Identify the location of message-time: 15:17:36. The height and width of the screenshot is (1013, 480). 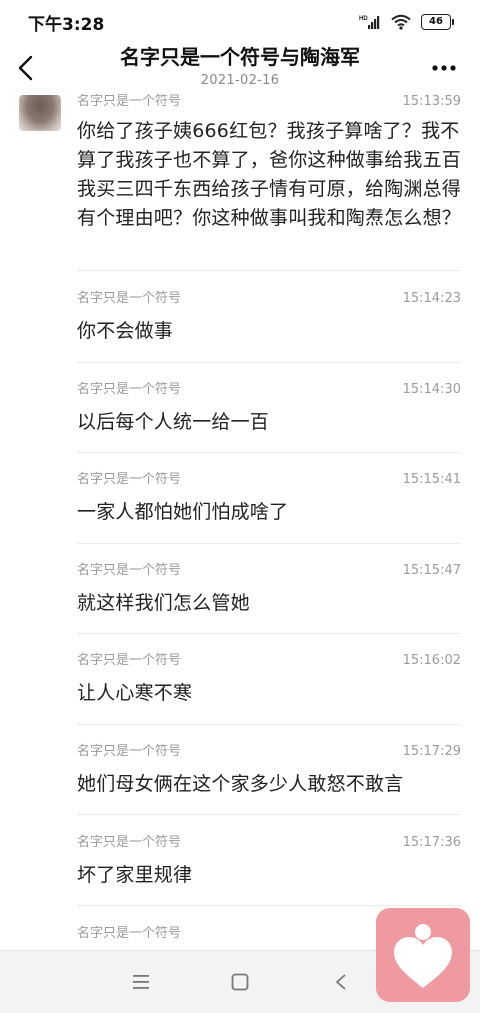
(431, 842).